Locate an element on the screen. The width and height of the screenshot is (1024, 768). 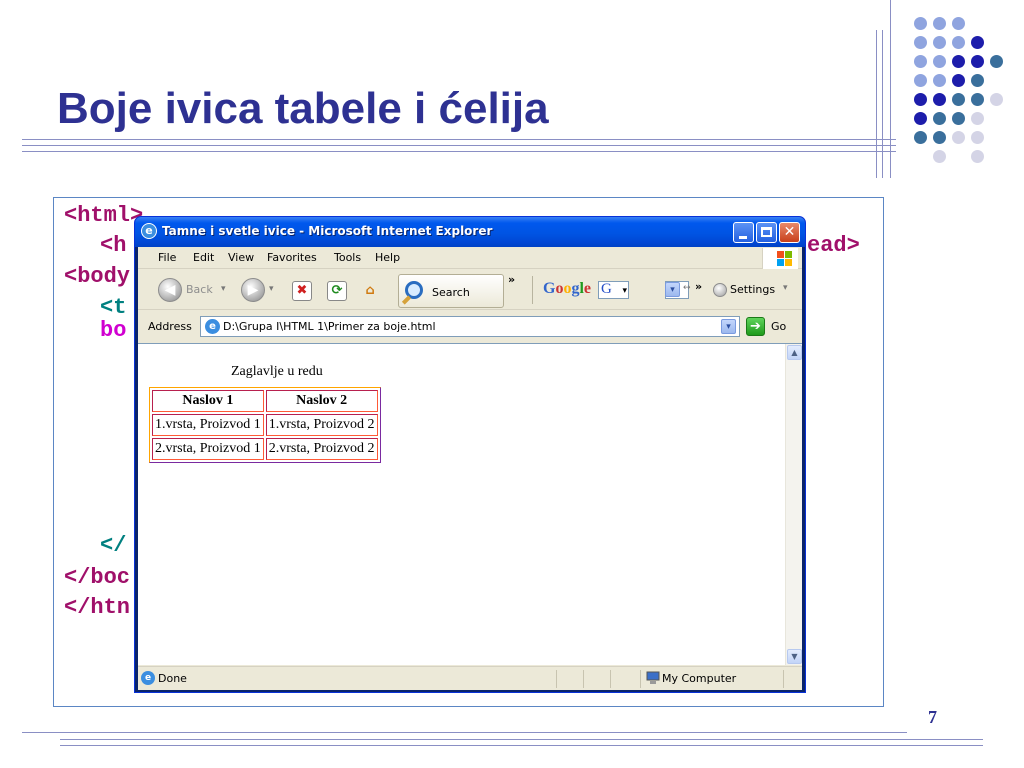
page-icon: e is located at coordinates (212, 326).